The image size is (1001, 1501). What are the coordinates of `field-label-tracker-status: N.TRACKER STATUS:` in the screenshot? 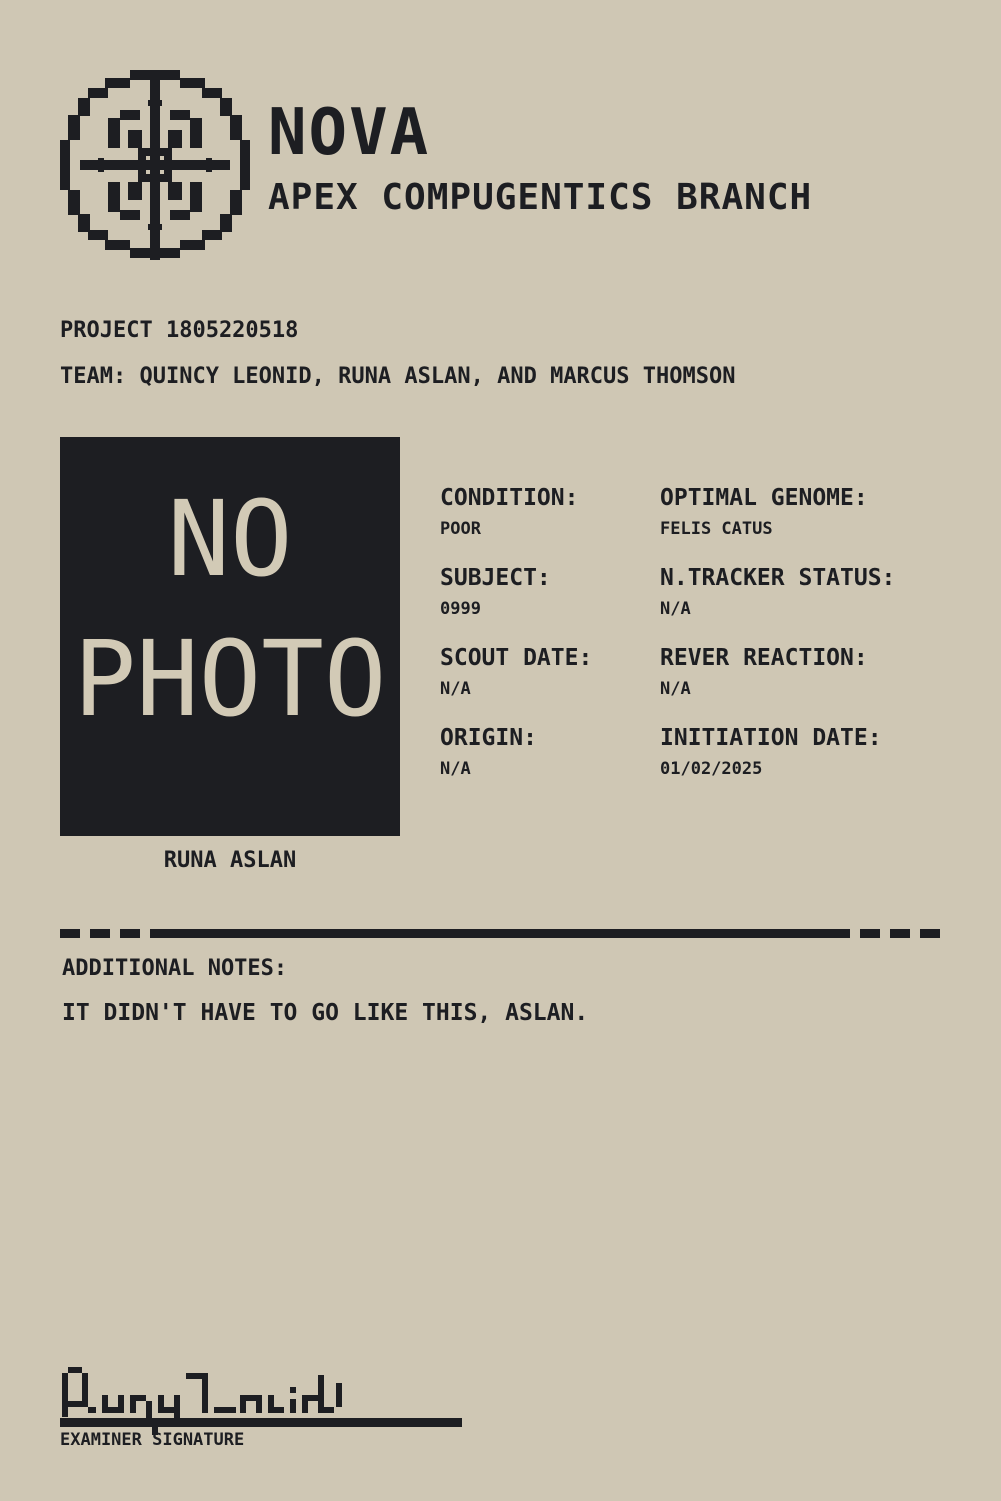 It's located at (778, 578).